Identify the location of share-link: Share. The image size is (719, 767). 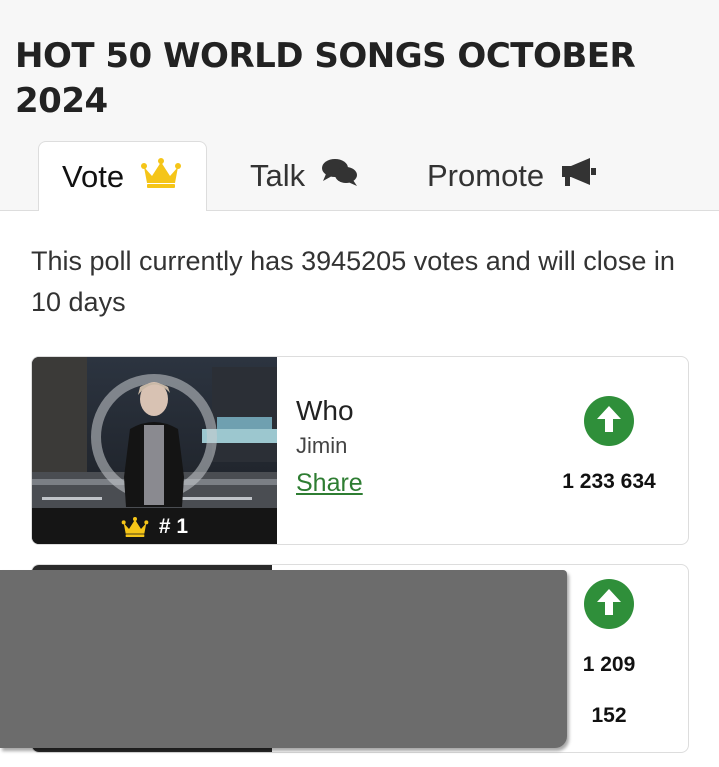
(329, 483).